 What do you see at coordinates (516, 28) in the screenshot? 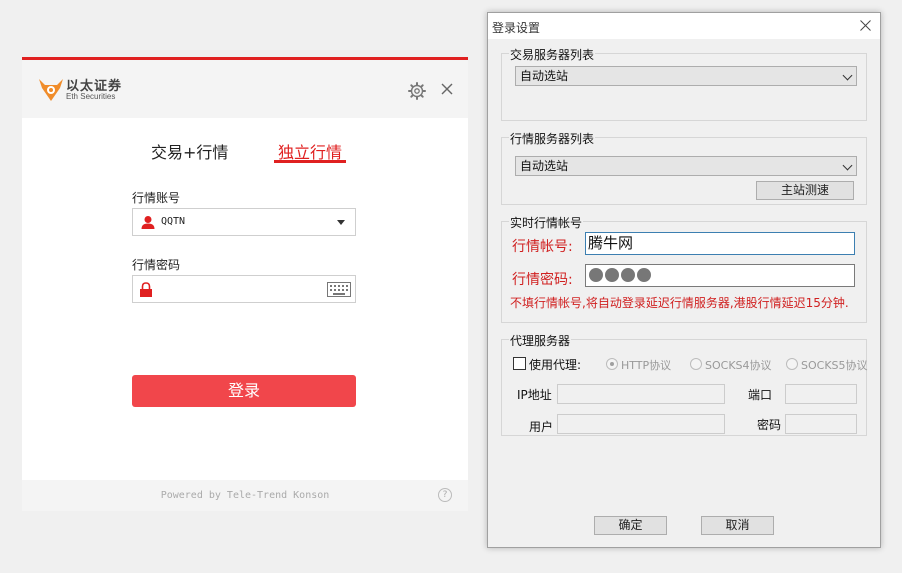
I see `dialog-title: 登录设置` at bounding box center [516, 28].